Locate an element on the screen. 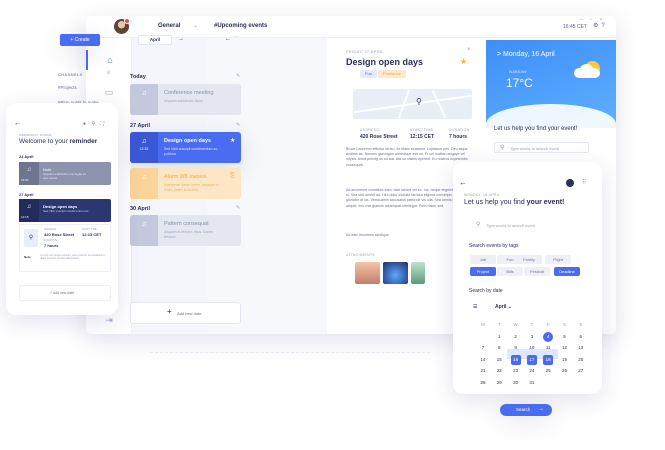 The image size is (665, 450). search-button-label: Search is located at coordinates (523, 409).